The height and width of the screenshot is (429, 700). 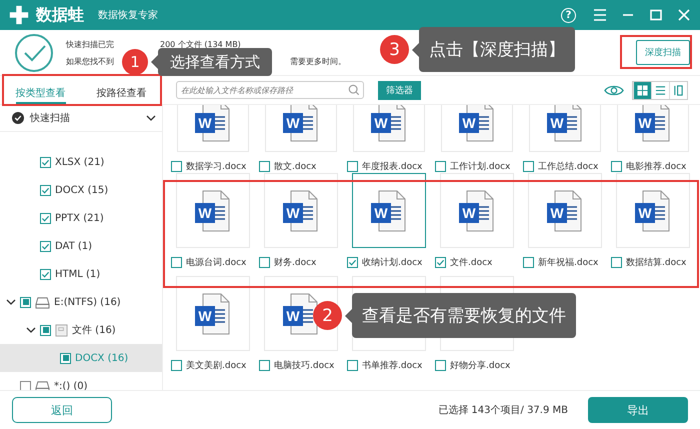 I want to click on callout-tooltip: 点击【深度扫描】, so click(x=497, y=49).